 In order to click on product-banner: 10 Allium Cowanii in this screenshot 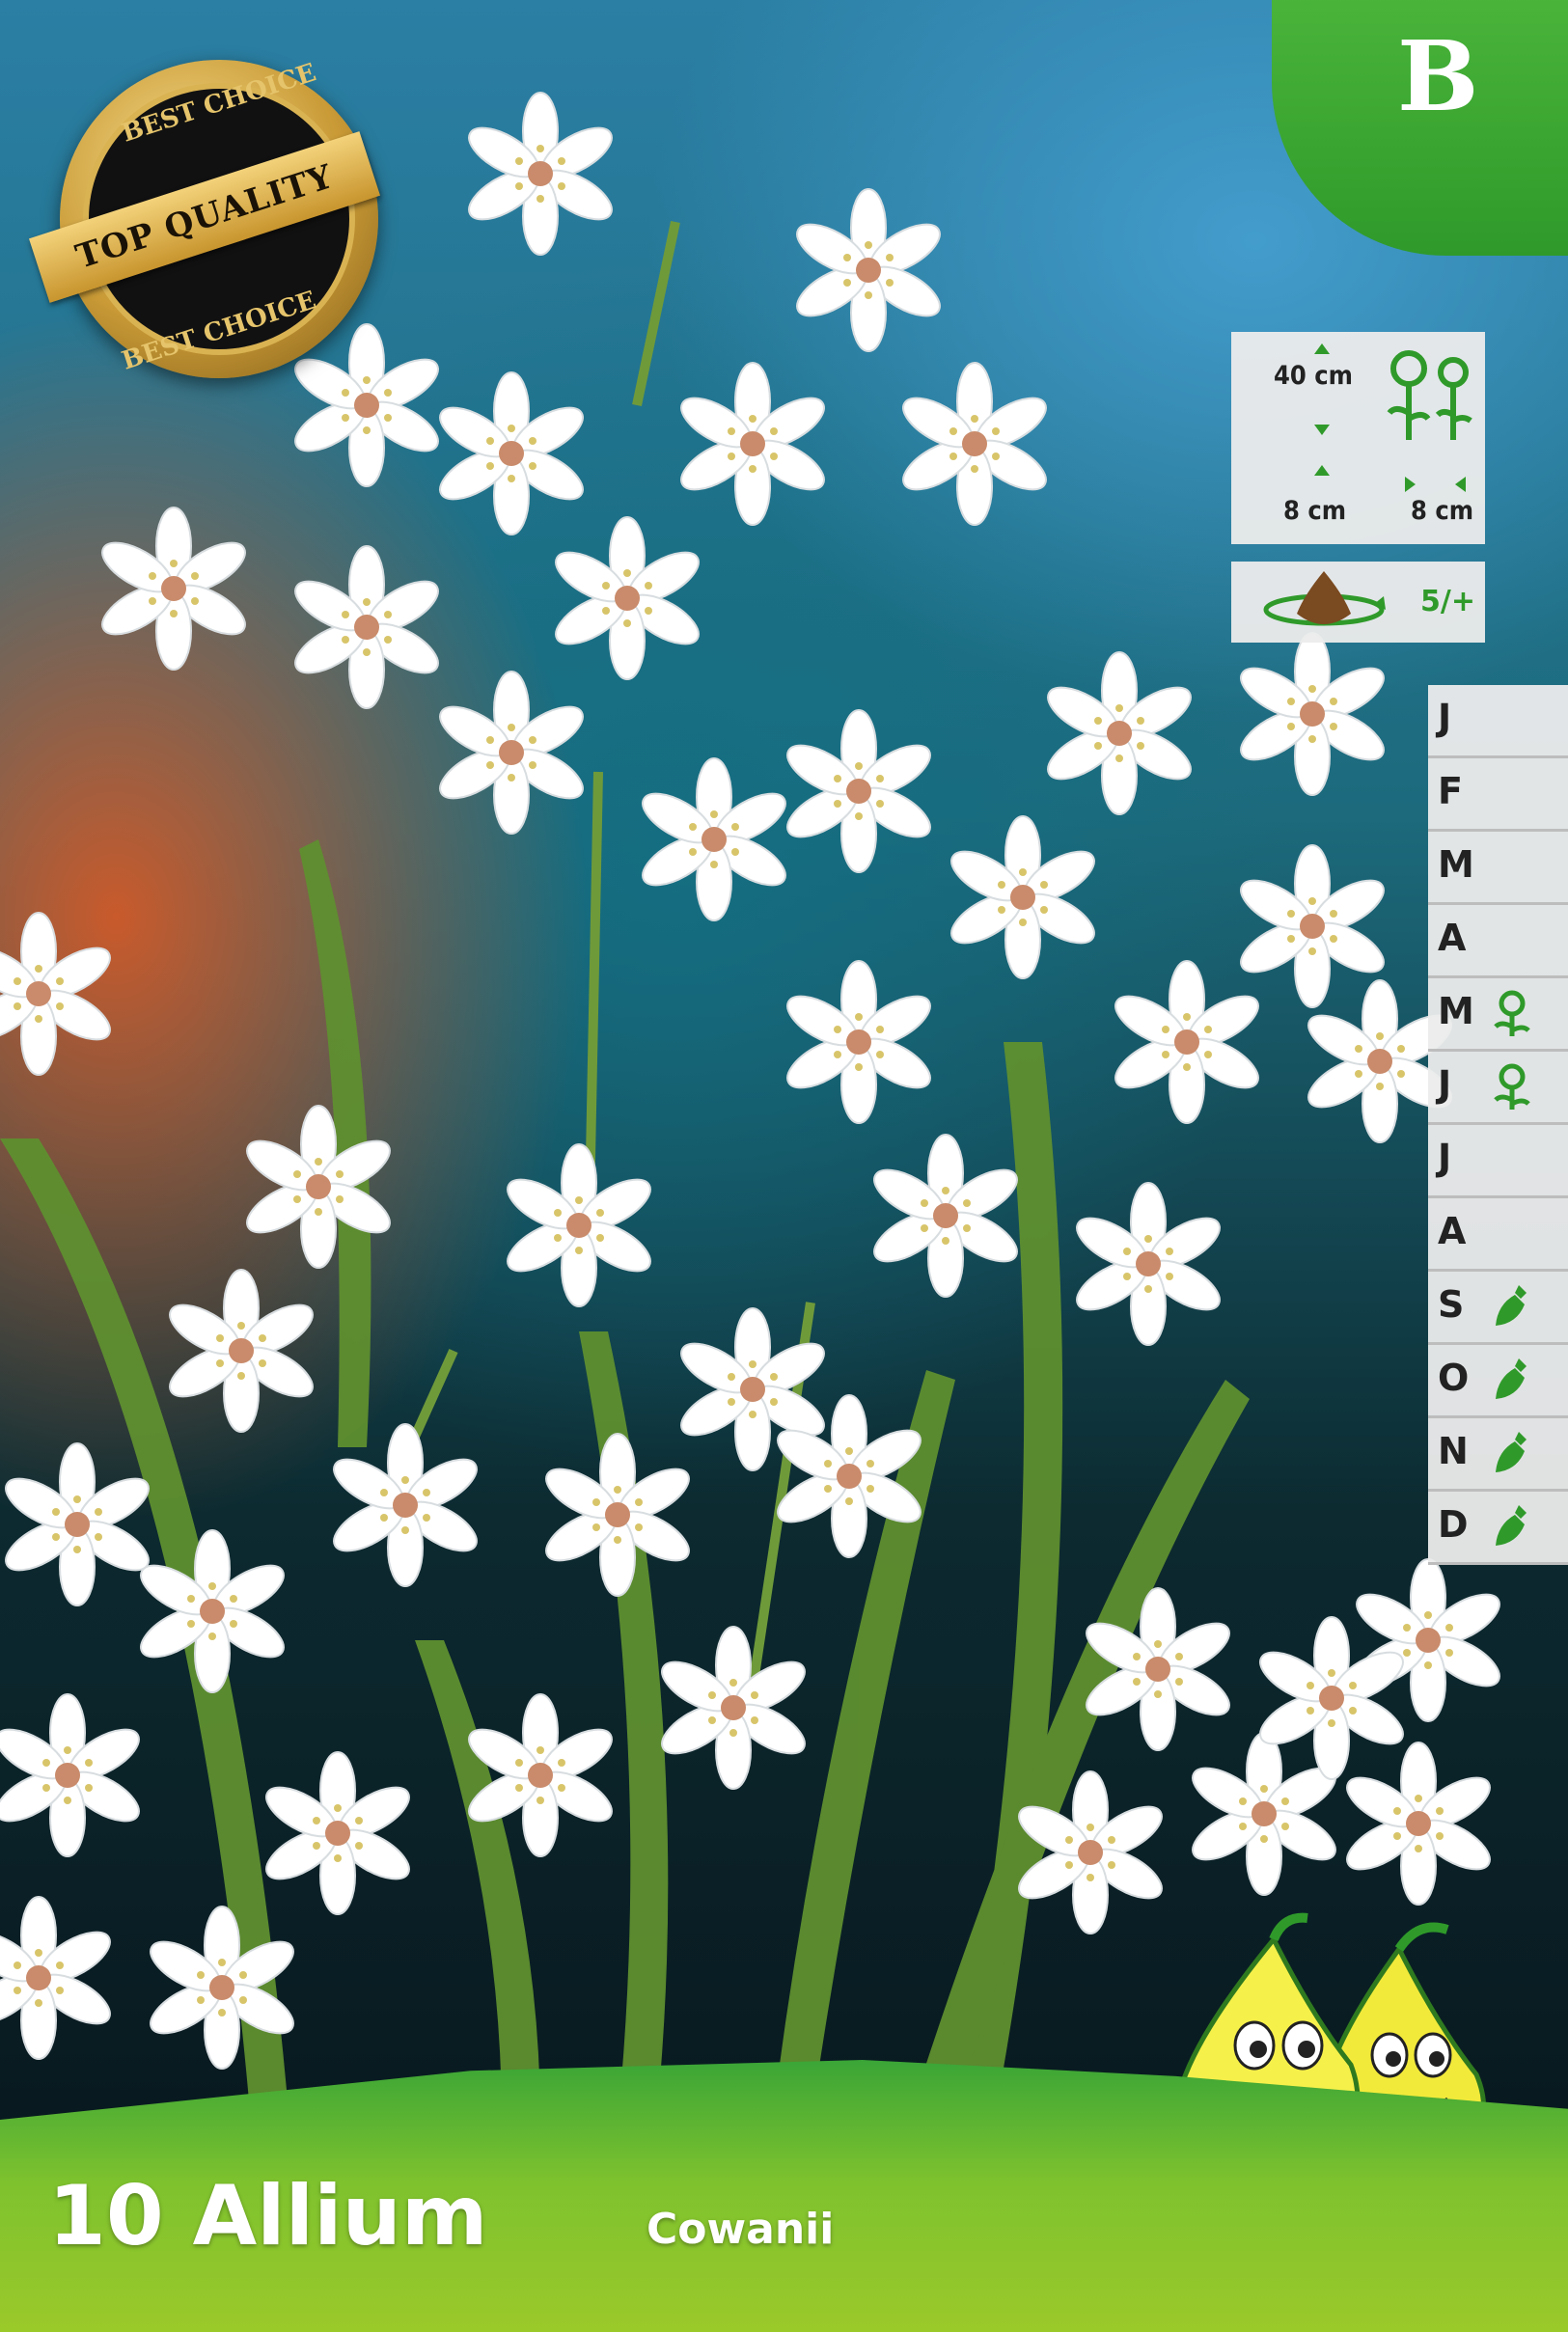, I will do `click(784, 2196)`.